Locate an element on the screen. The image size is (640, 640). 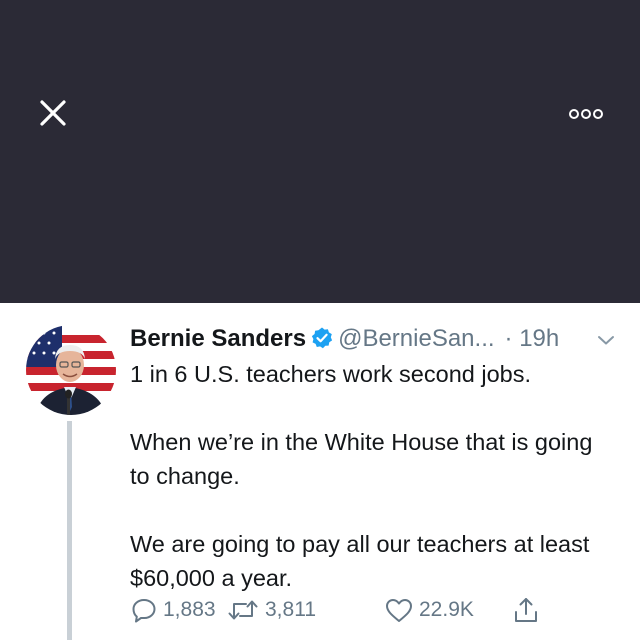
share-button is located at coordinates (528, 610).